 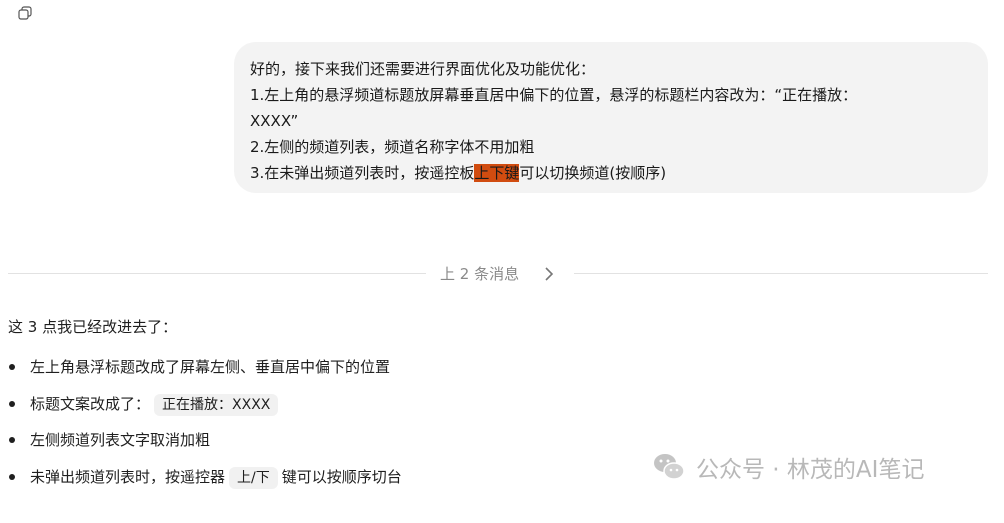 I want to click on list-item: 左上角悬浮标题改成了屏幕左侧、垂直居中偏下的位置, so click(x=205, y=370).